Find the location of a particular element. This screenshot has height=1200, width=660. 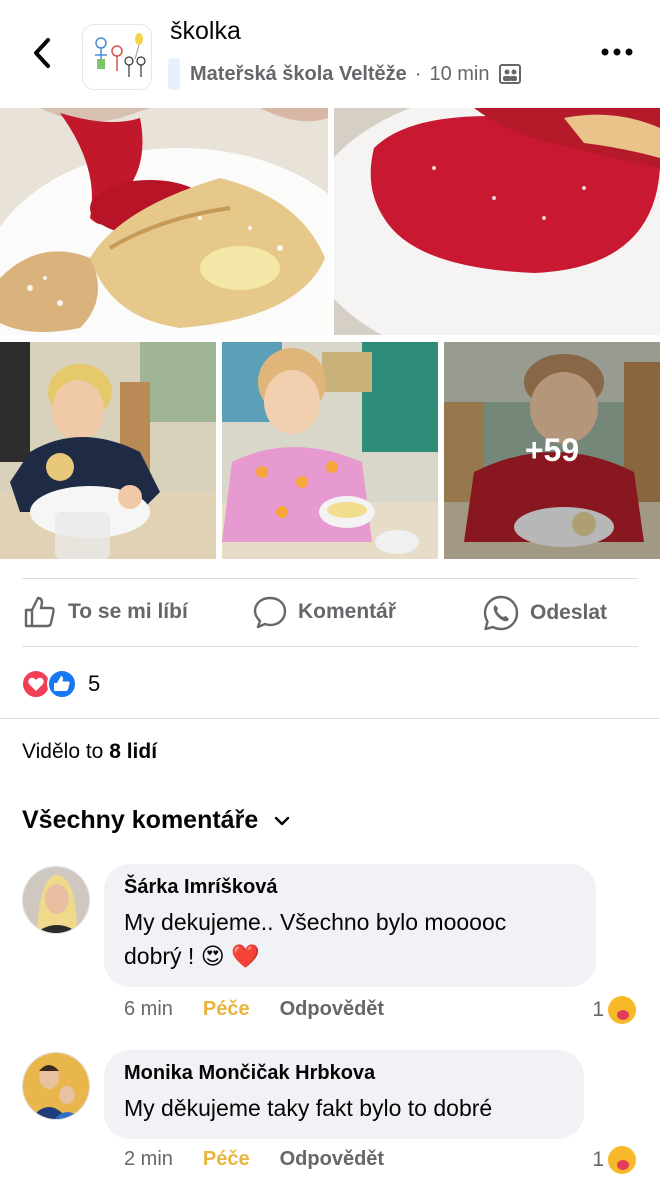

group-avatar is located at coordinates (117, 57).